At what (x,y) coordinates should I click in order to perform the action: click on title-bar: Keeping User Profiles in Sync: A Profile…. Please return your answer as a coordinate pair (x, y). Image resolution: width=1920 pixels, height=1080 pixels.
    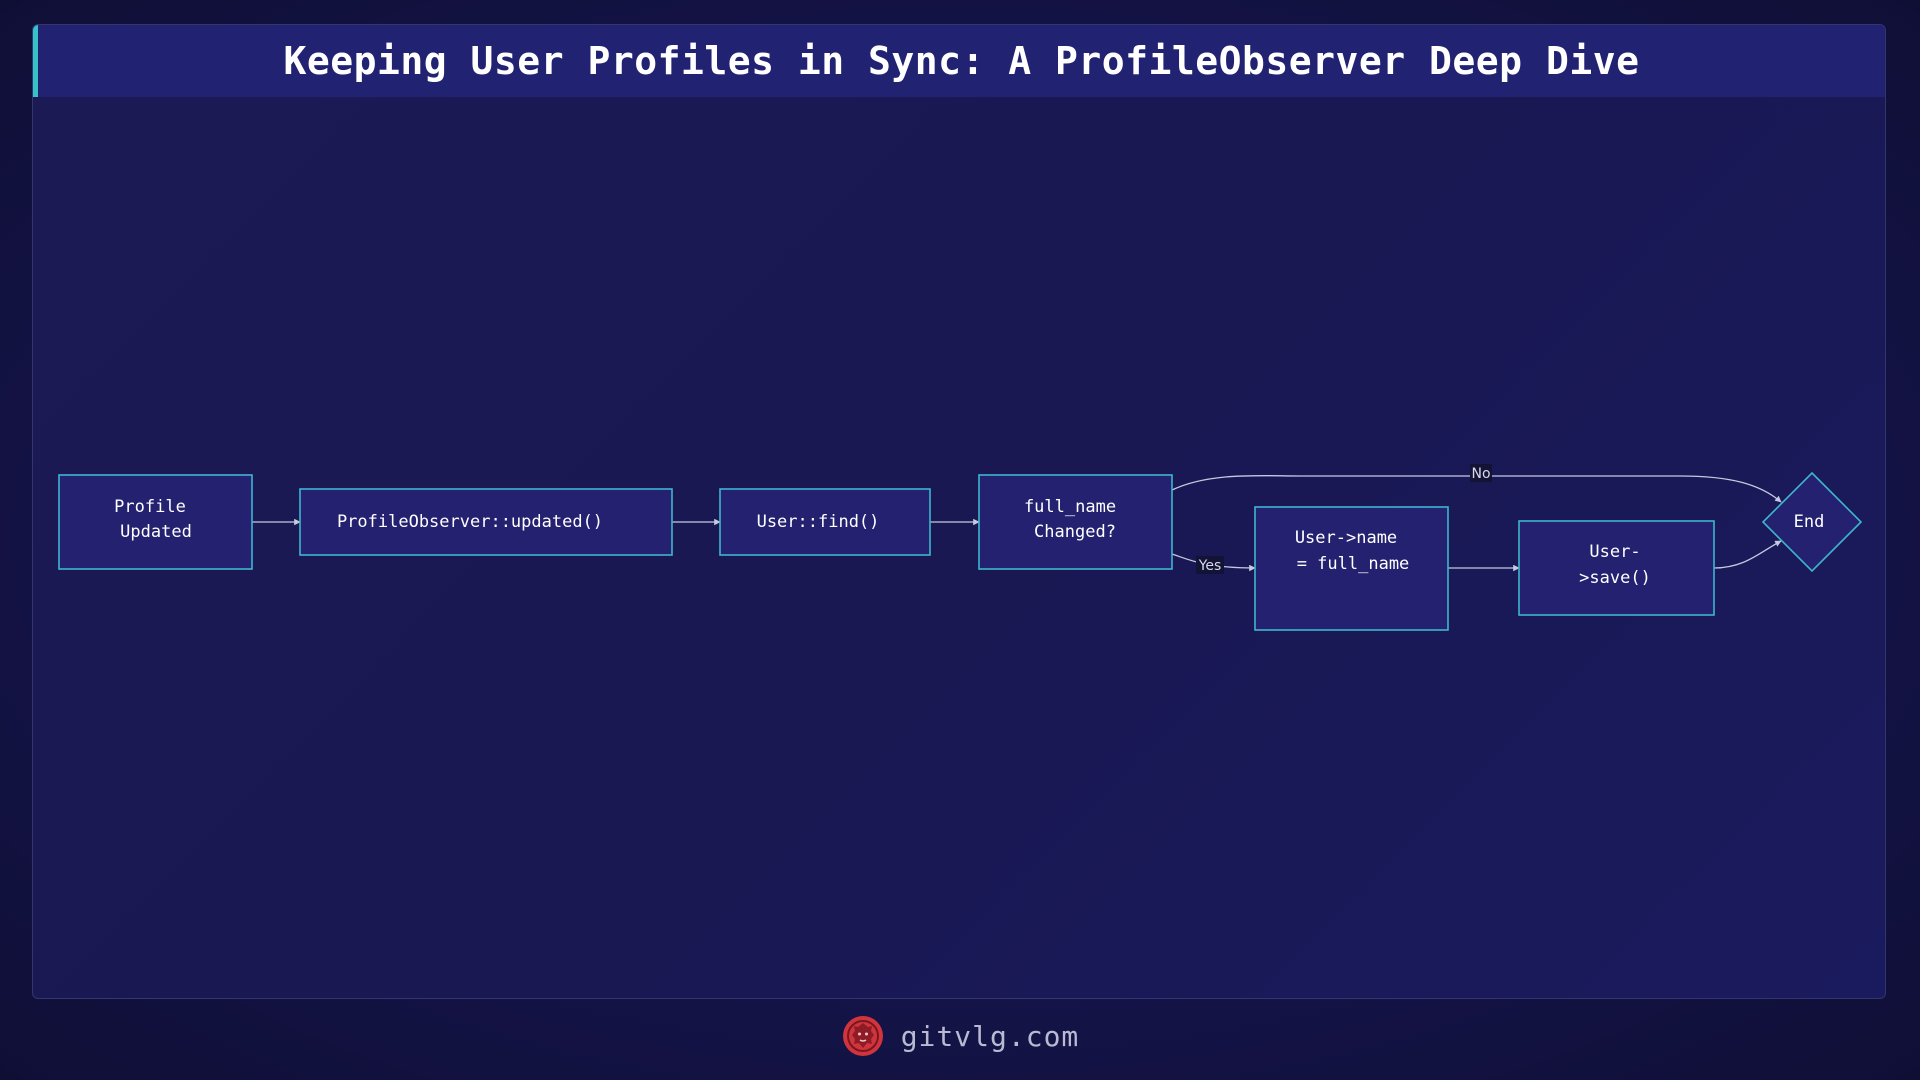
    Looking at the image, I should click on (959, 61).